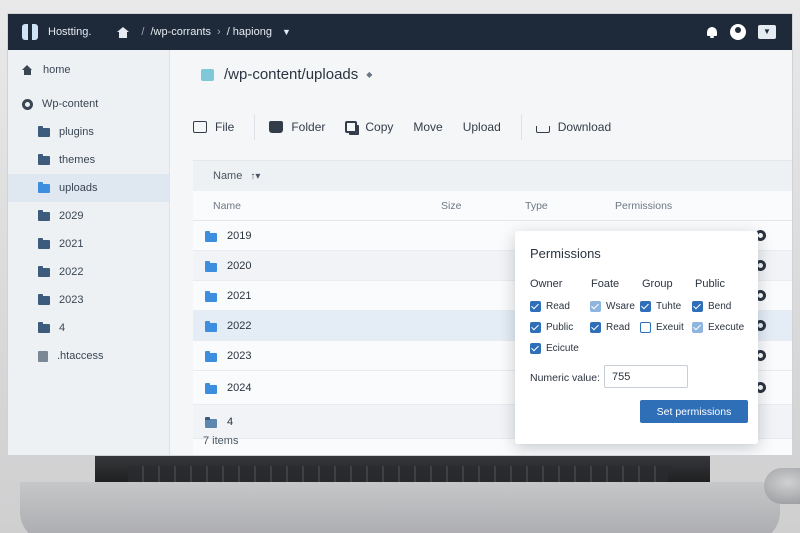 The width and height of the screenshot is (800, 533). Describe the element at coordinates (369, 74) in the screenshot. I see `bookmark-icon: ◆` at that location.